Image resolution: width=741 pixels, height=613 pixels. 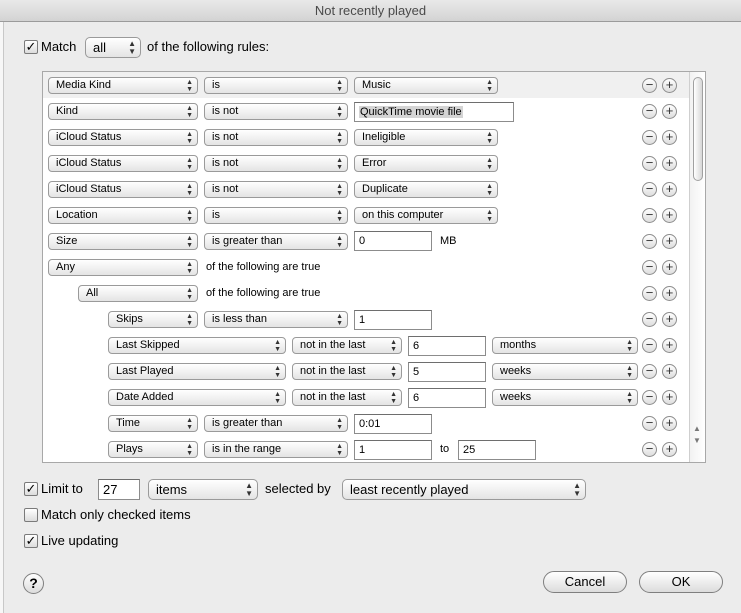 I want to click on rule-field-select: Last Played ▲ ▼, so click(x=197, y=371).